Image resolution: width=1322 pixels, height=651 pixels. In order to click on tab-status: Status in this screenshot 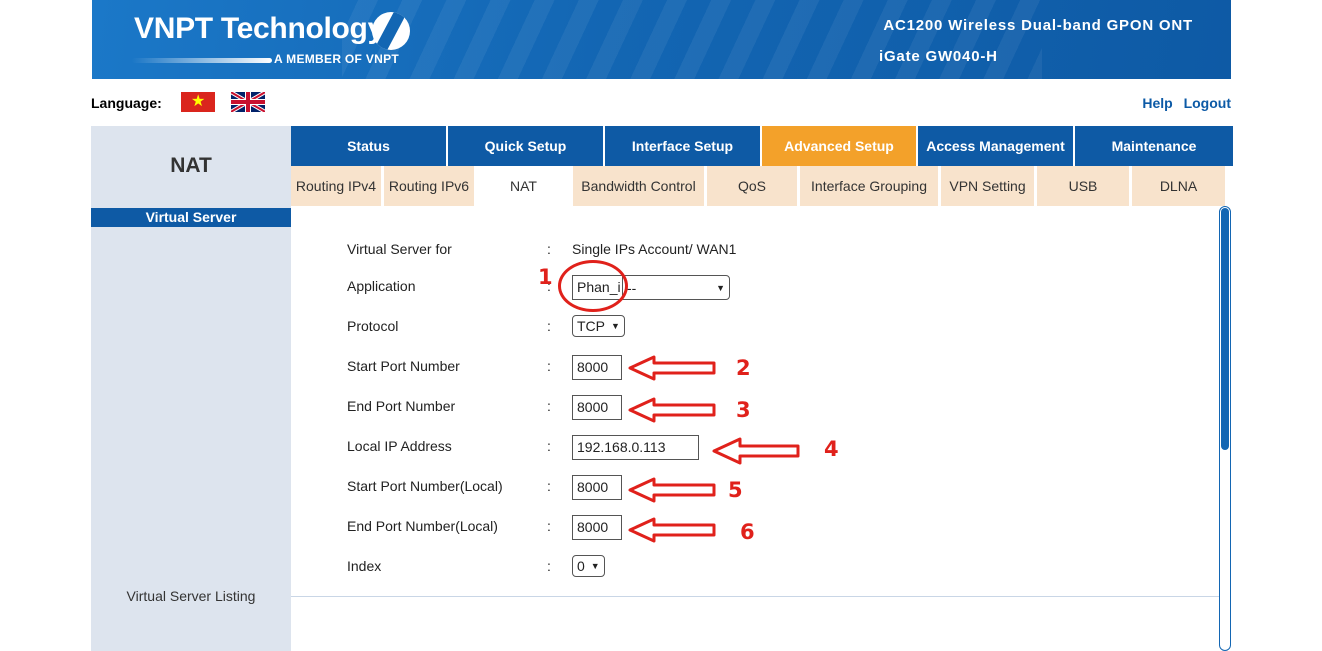, I will do `click(368, 146)`.